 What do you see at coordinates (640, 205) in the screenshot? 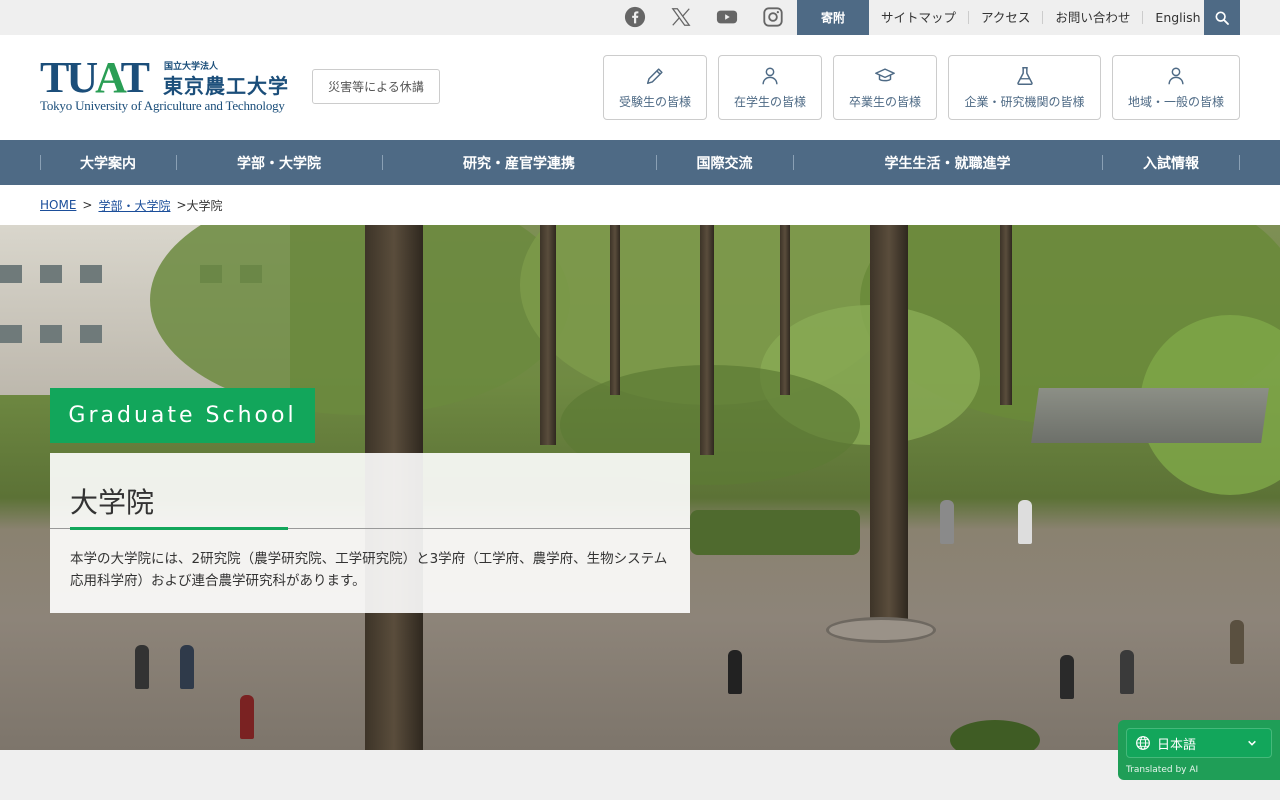
I see `breadcrumb: HOME > 学部・大学院 > 大学院` at bounding box center [640, 205].